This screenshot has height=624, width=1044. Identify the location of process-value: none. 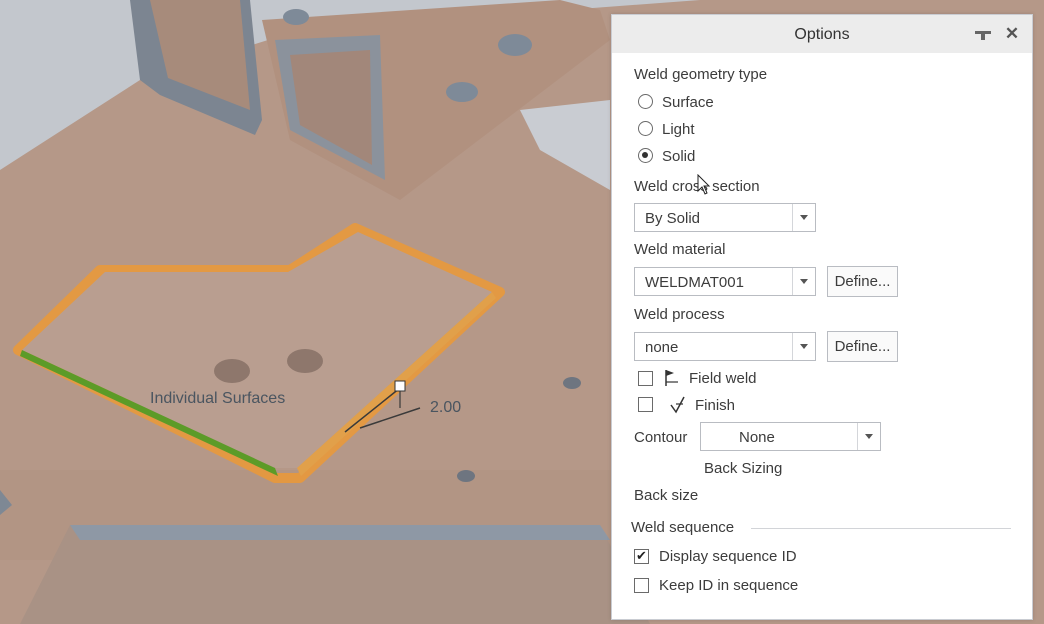
(662, 347).